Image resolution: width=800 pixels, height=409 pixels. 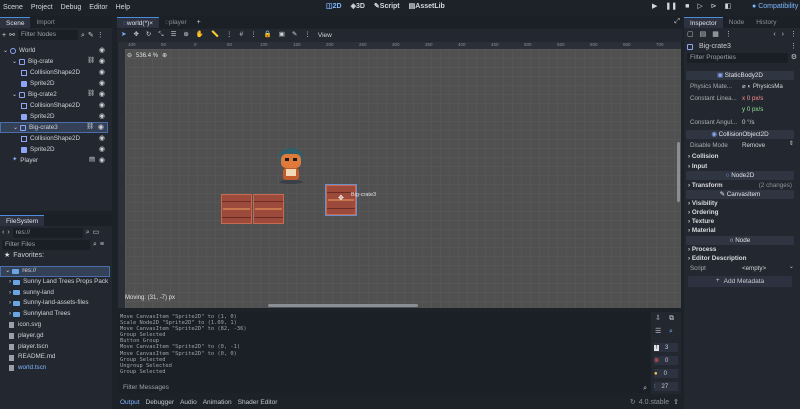 What do you see at coordinates (55, 303) in the screenshot?
I see `folder-item: › Sunny-land-assets-files` at bounding box center [55, 303].